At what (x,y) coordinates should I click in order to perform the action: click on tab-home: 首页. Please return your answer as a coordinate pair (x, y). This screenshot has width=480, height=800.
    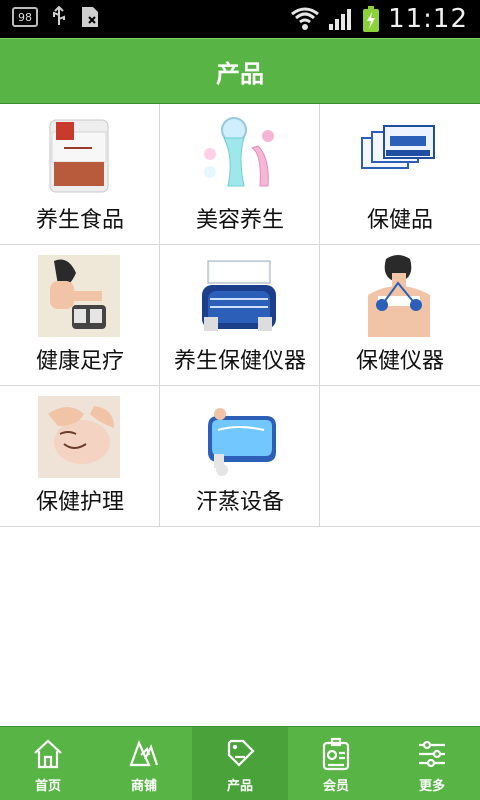
    Looking at the image, I should click on (48, 763).